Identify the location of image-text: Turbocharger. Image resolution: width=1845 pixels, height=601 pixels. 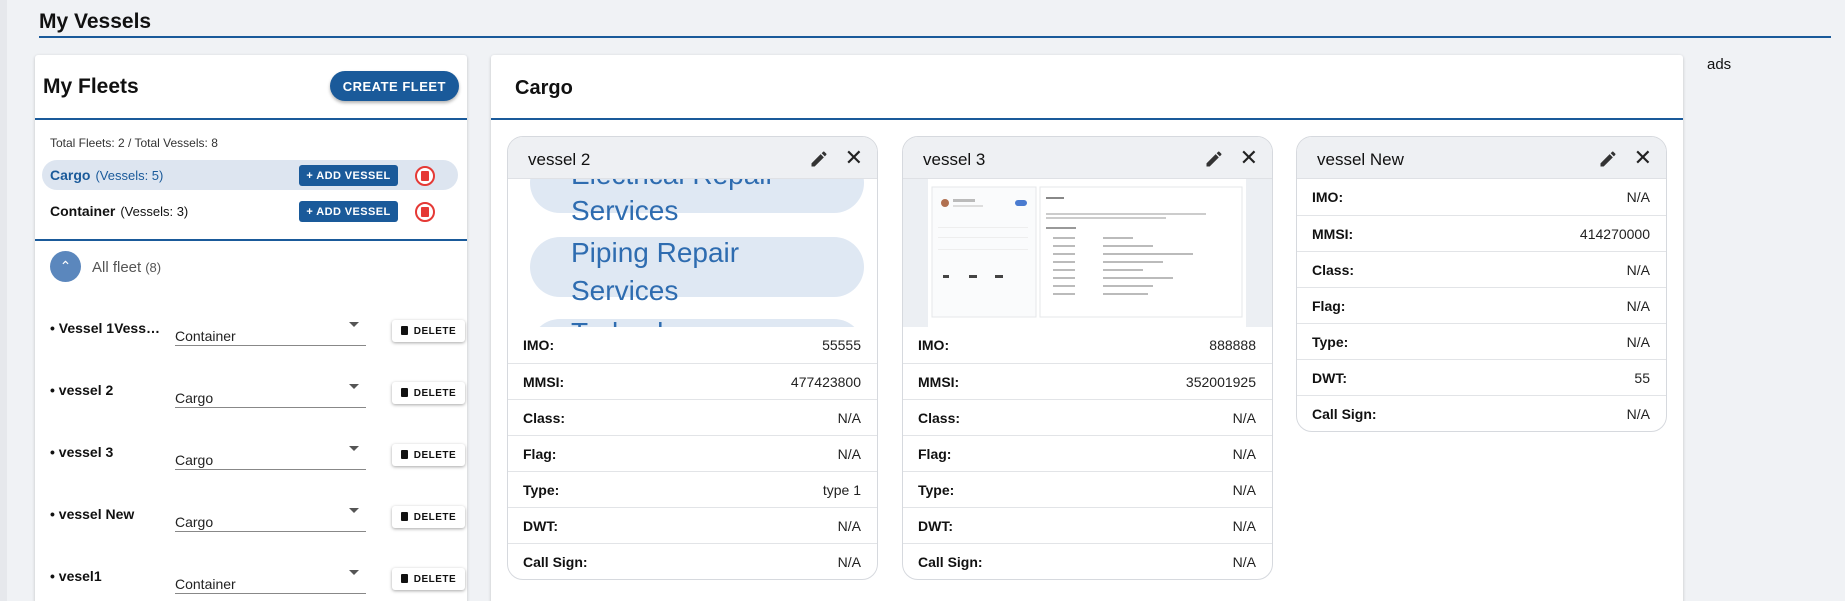
(654, 320).